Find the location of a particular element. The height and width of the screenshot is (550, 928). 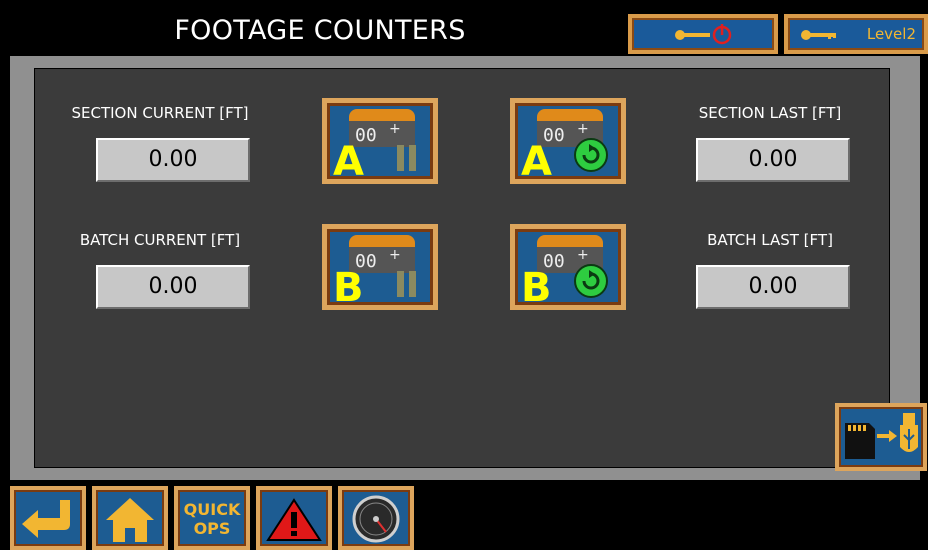

batch-current-label: BATCH CURRENT [FT] is located at coordinates (160, 240).